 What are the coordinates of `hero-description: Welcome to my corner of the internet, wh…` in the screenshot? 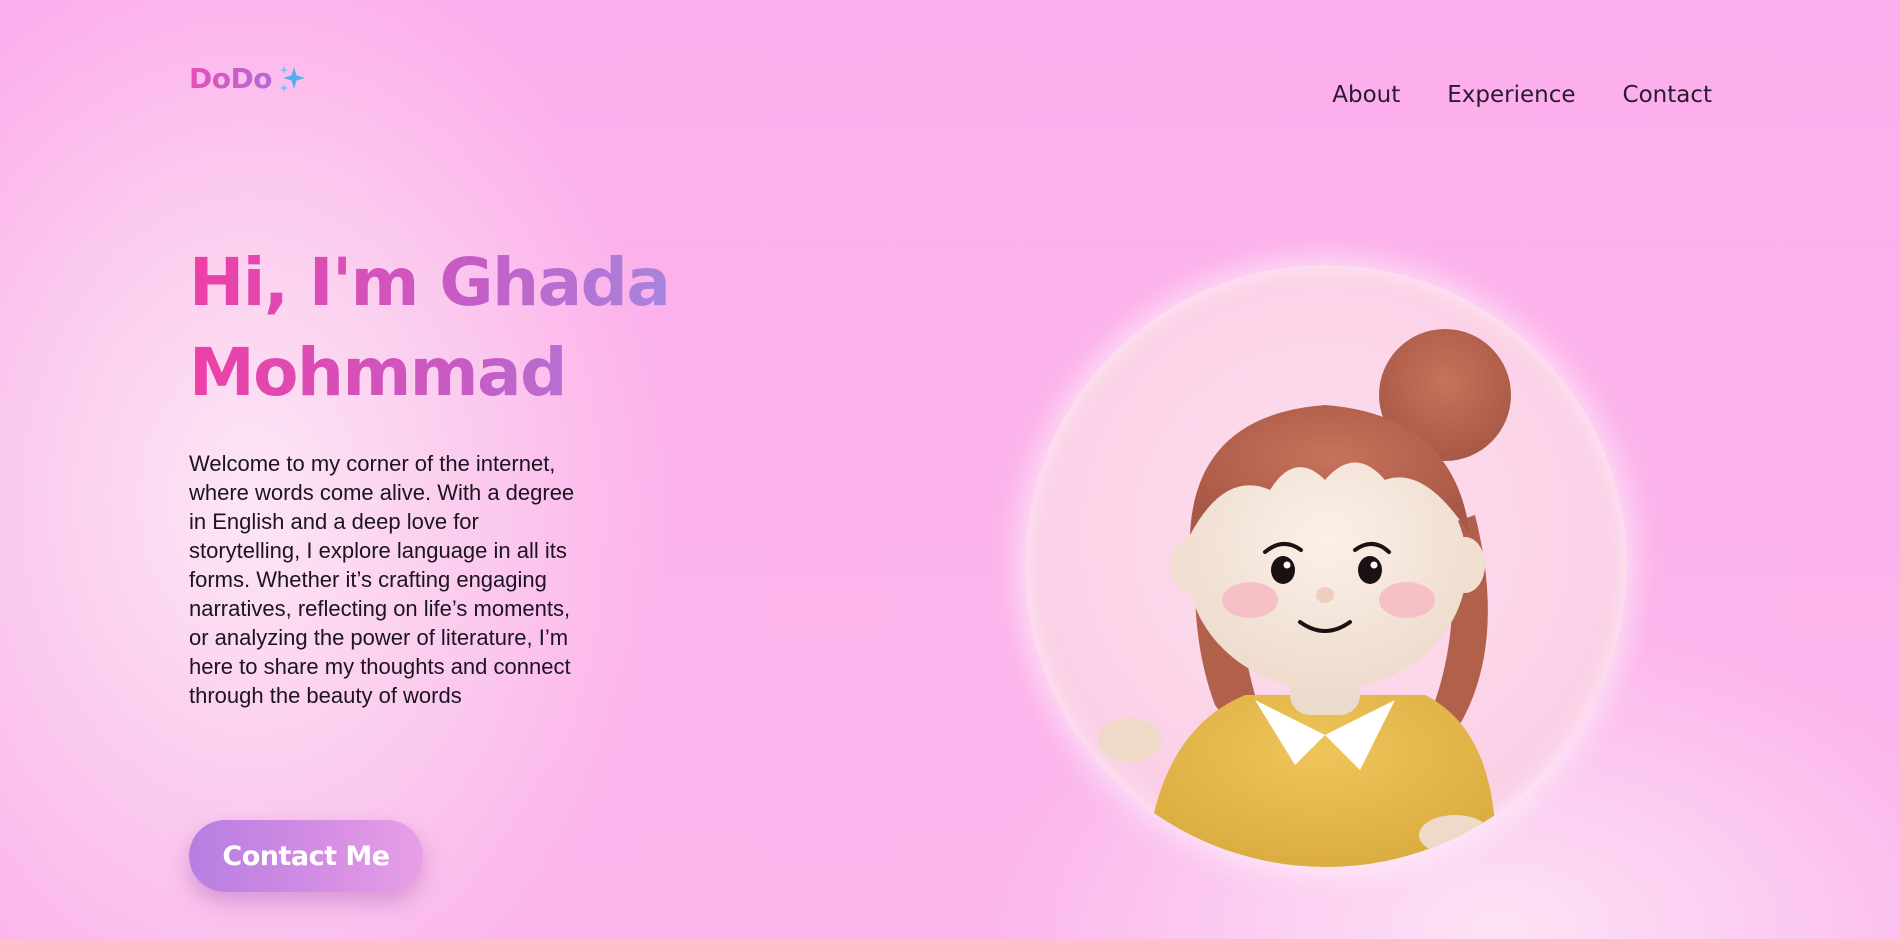 It's located at (382, 579).